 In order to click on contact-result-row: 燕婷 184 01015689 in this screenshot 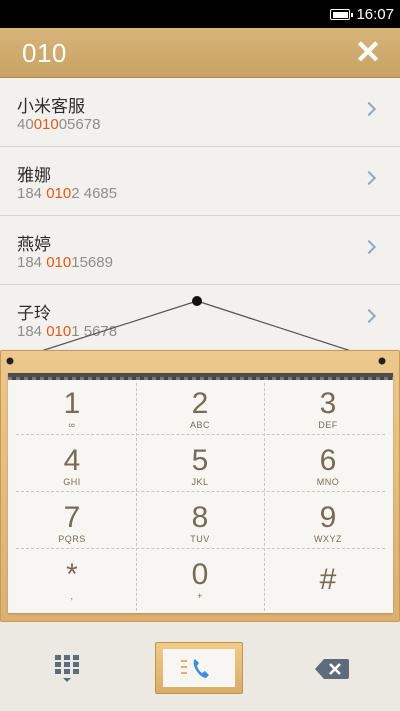, I will do `click(200, 250)`.